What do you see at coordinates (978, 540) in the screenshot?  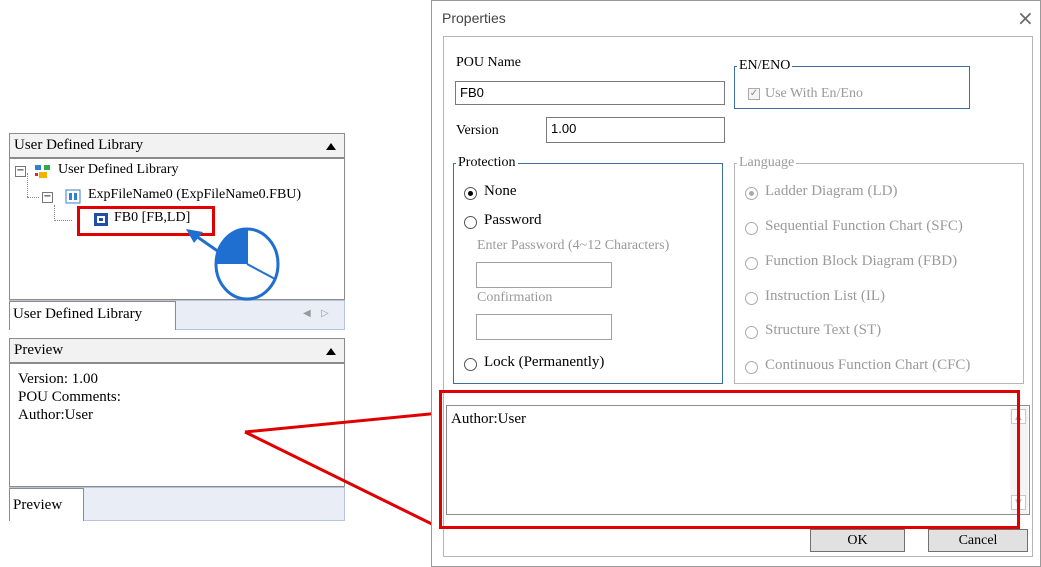 I see `cancel-button: Cancel` at bounding box center [978, 540].